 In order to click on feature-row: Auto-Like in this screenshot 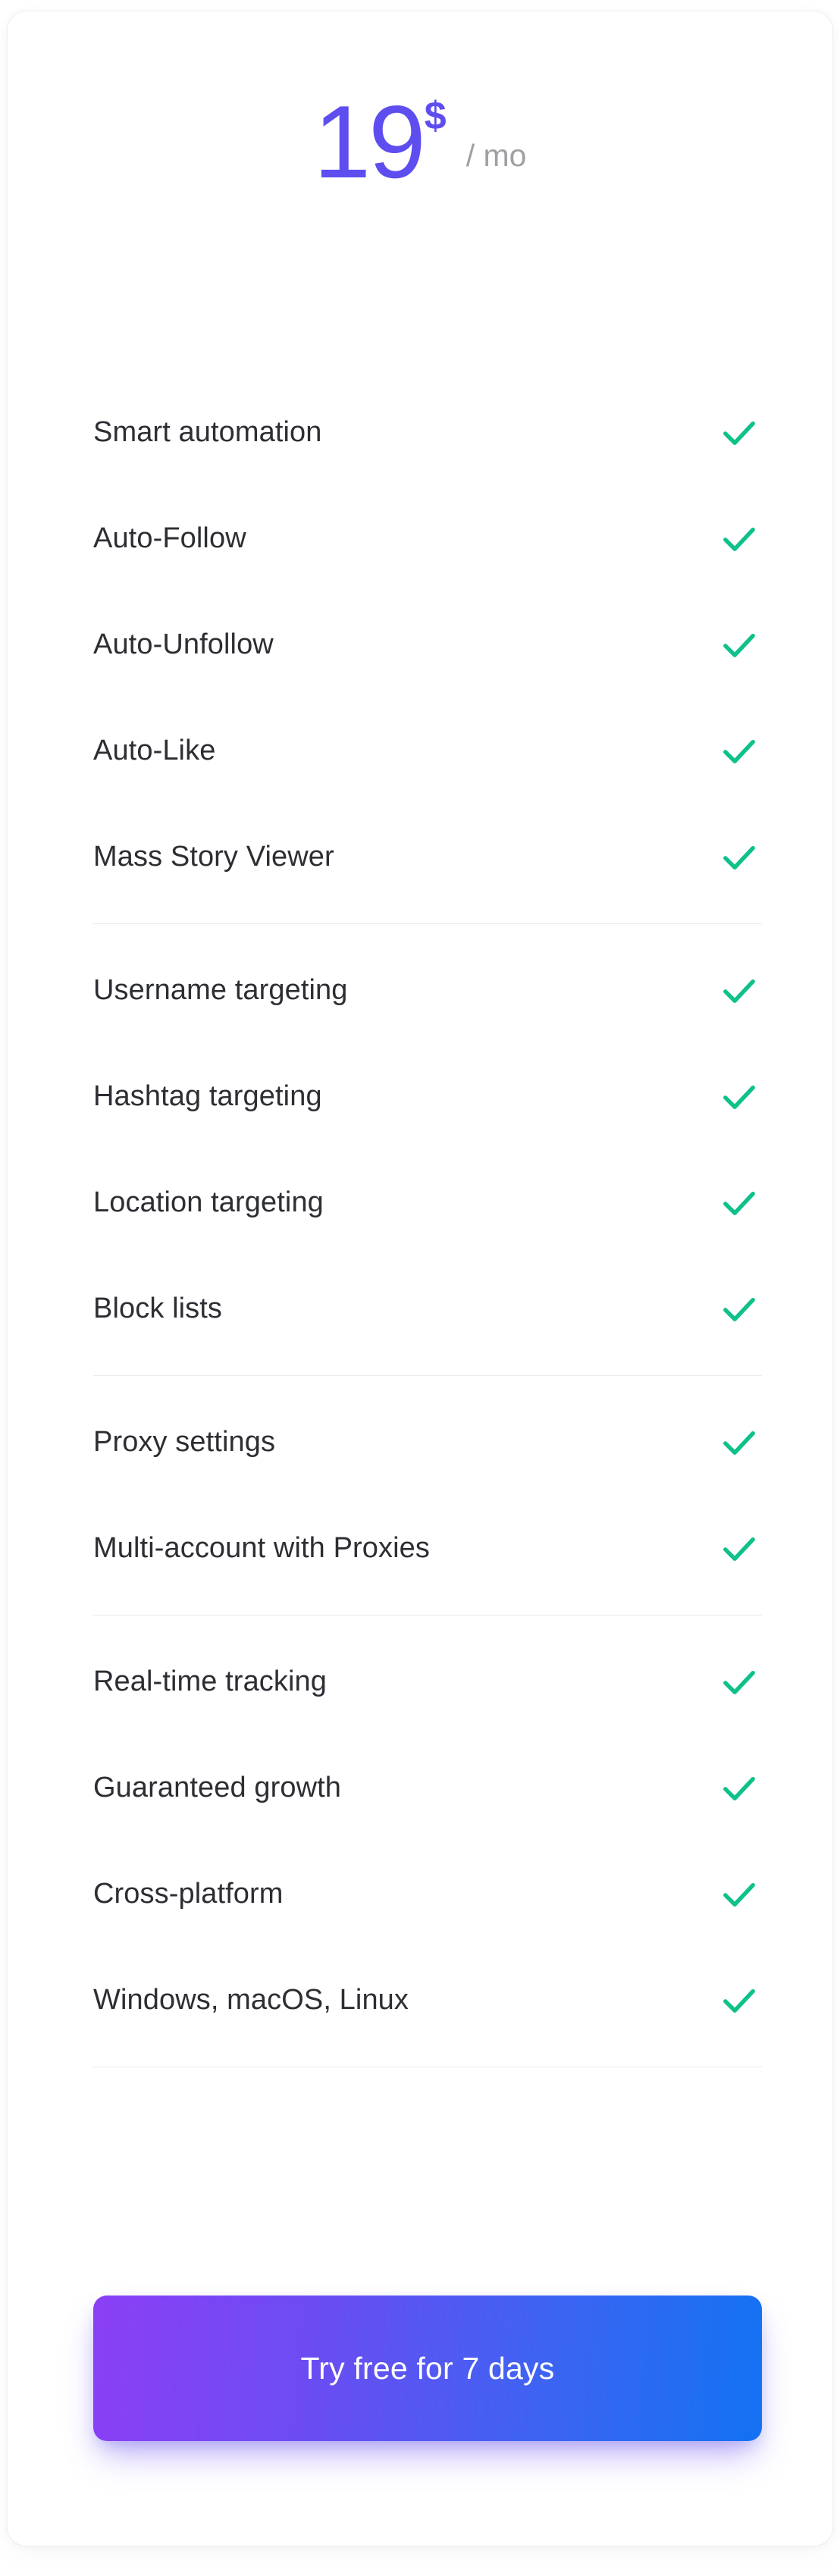, I will do `click(427, 751)`.